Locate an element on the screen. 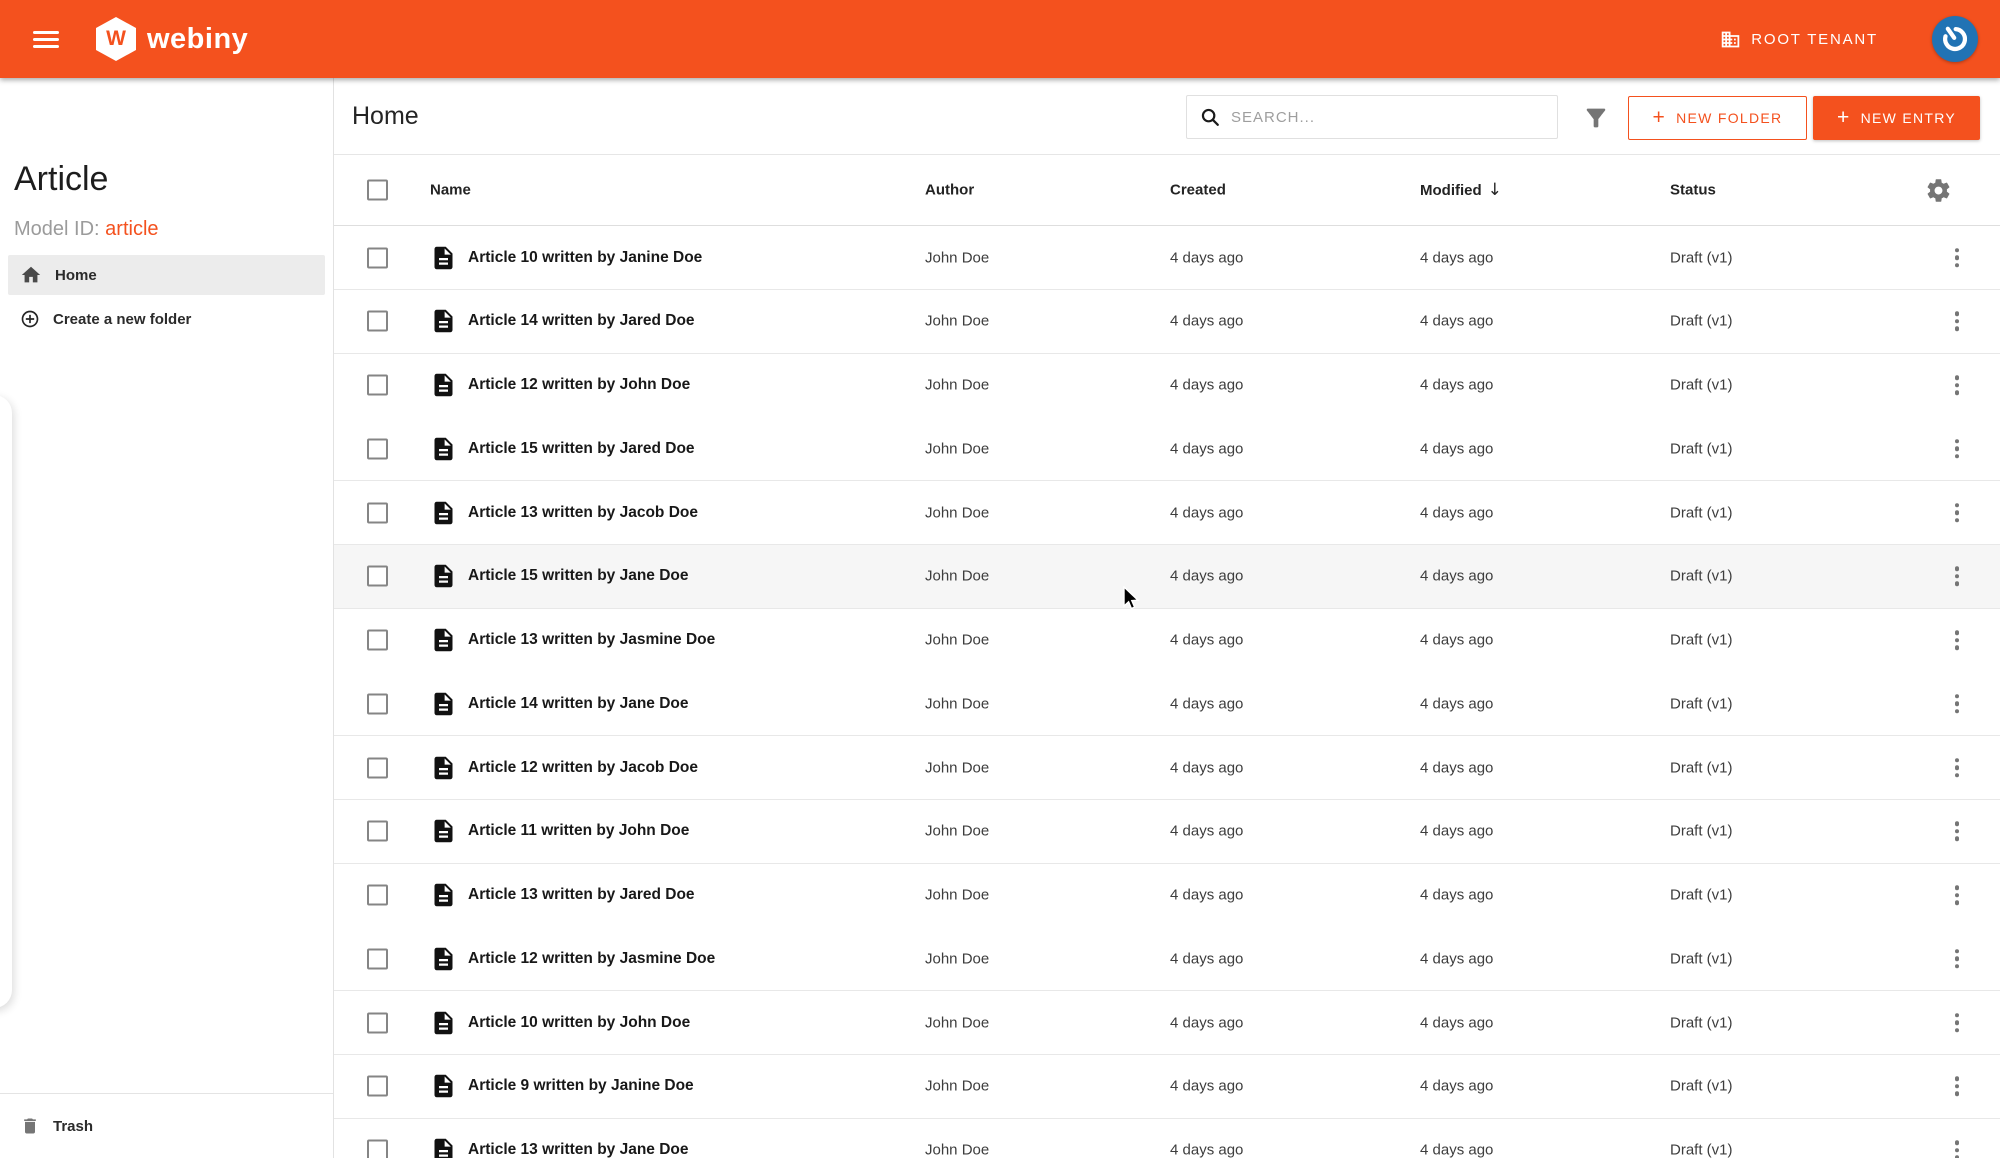  article-name-link: Article 13 written by Jane Doe is located at coordinates (578, 1149).